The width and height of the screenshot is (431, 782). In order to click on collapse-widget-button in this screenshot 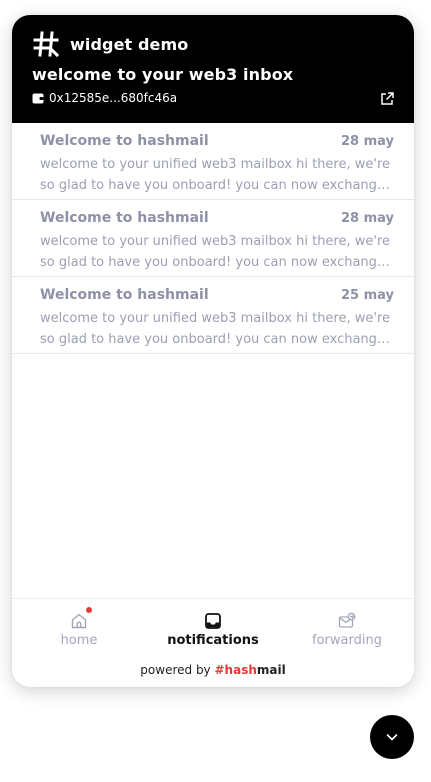, I will do `click(392, 737)`.